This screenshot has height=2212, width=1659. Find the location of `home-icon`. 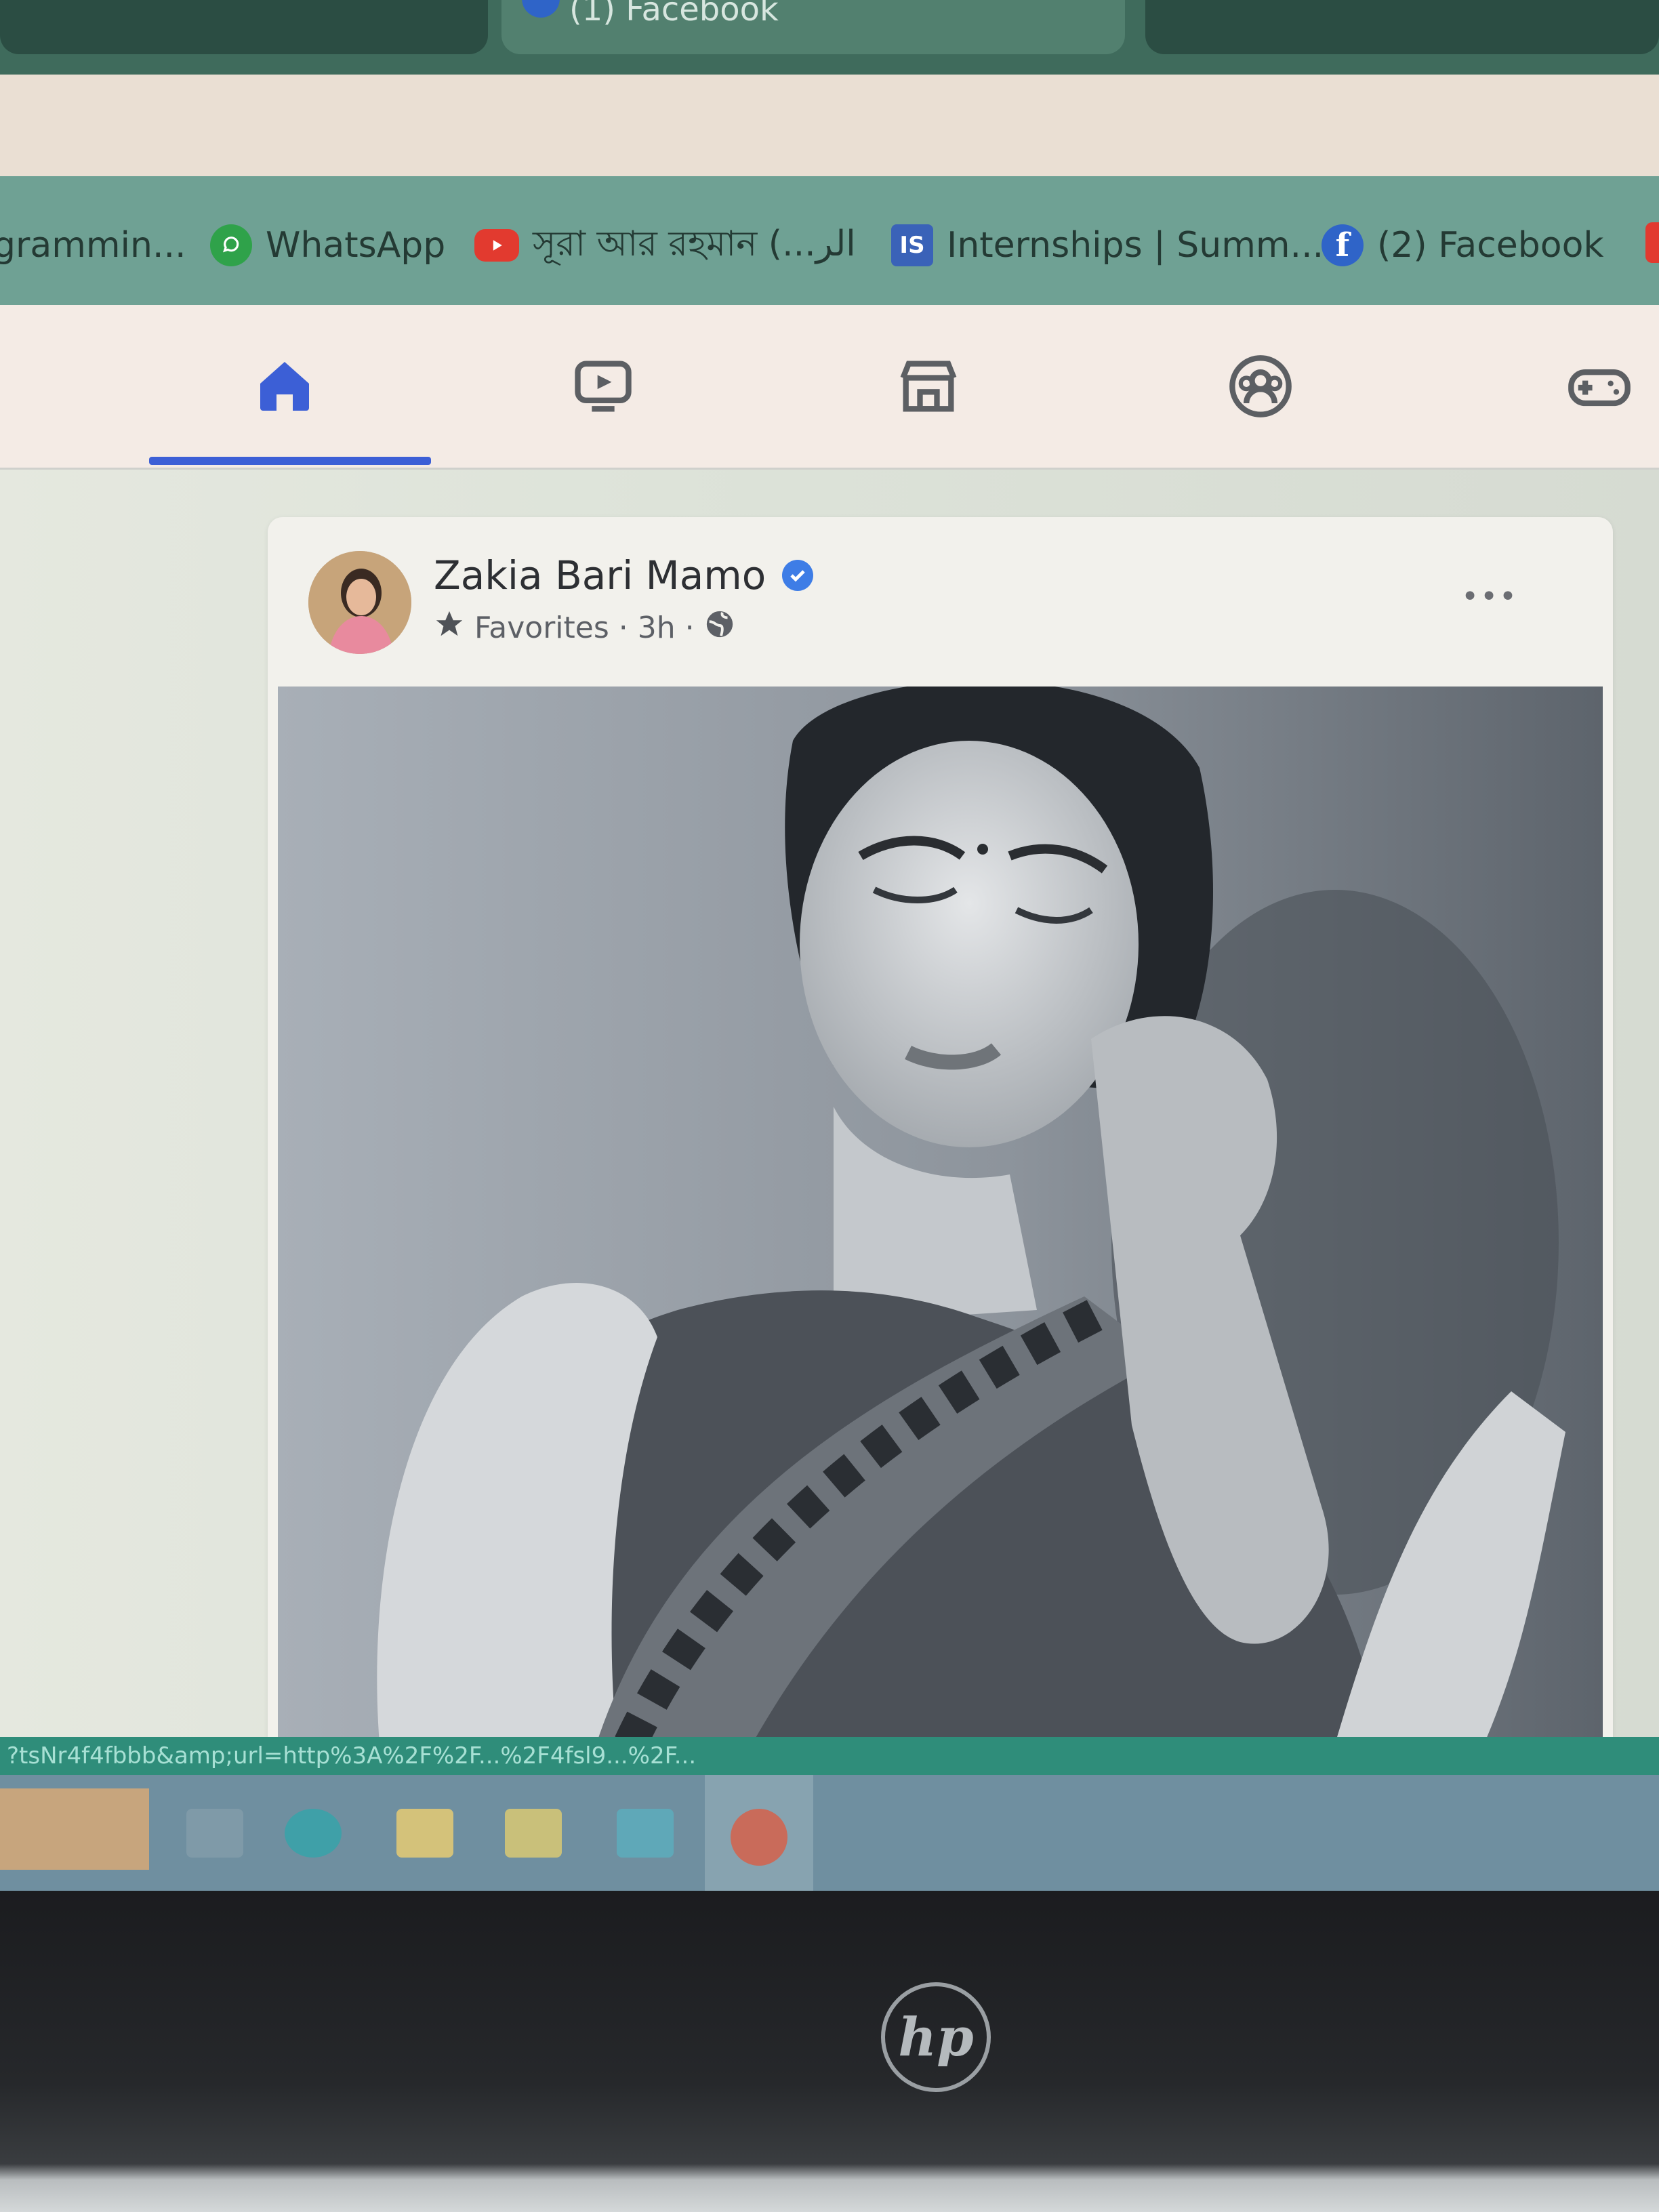

home-icon is located at coordinates (284, 386).